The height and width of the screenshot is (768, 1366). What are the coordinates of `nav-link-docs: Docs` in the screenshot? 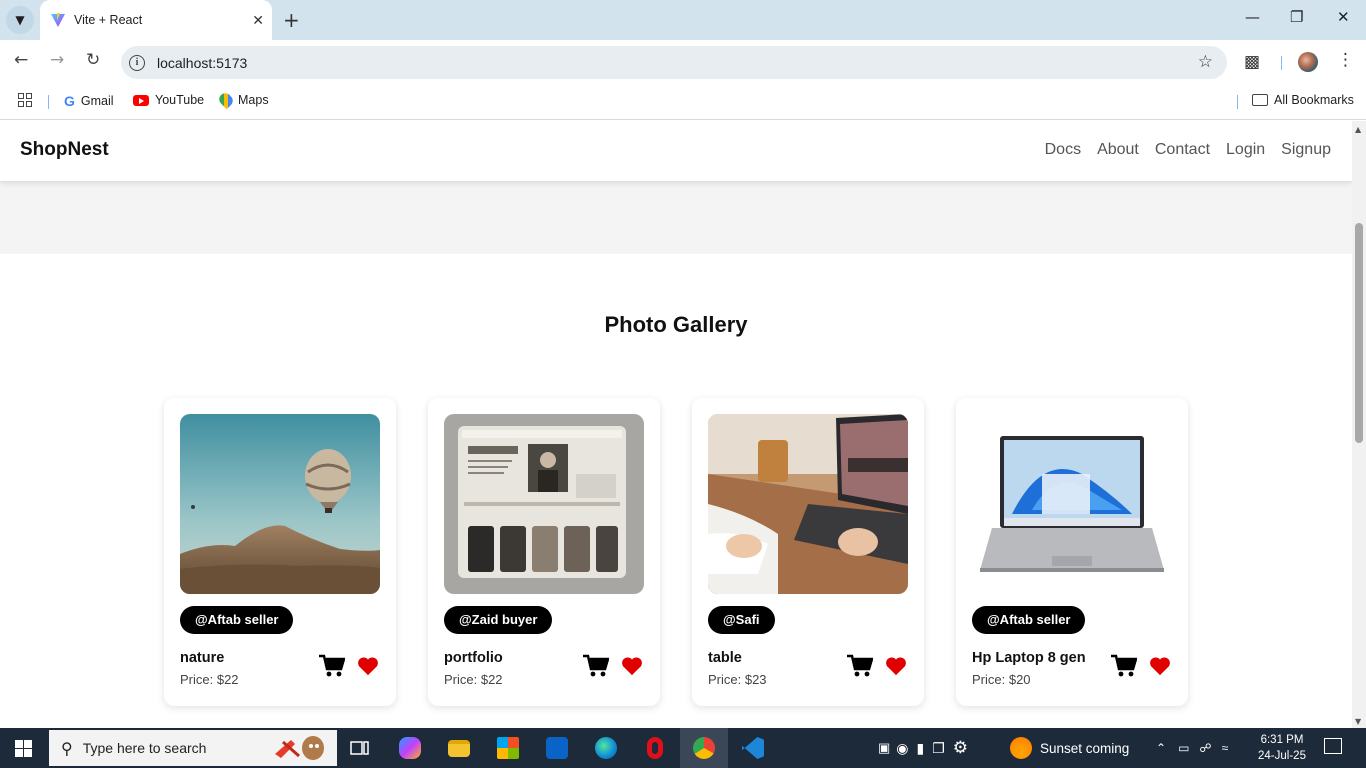 It's located at (1063, 150).